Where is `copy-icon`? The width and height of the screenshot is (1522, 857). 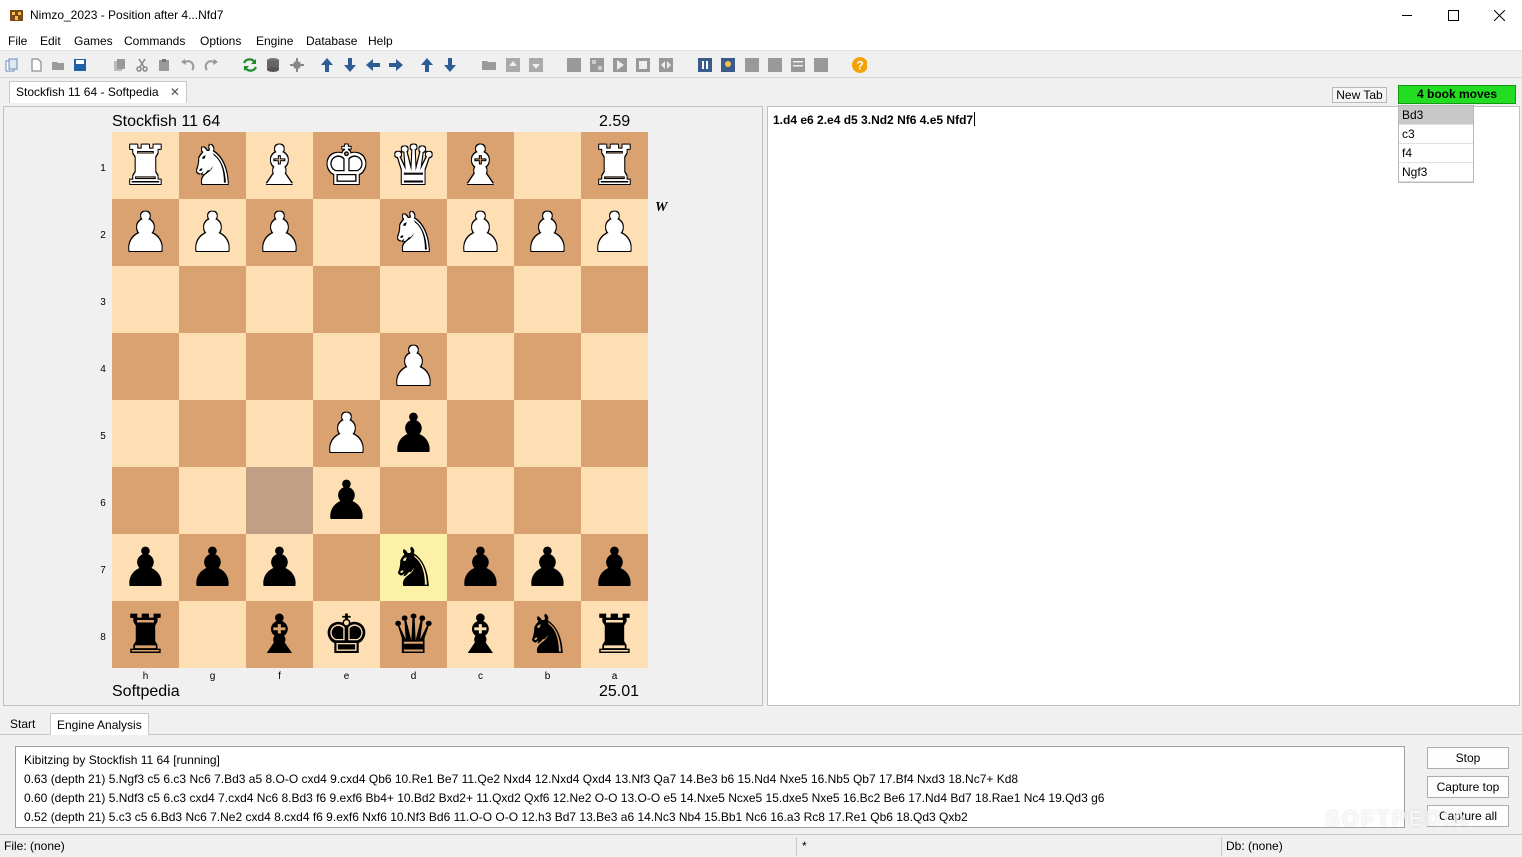 copy-icon is located at coordinates (120, 65).